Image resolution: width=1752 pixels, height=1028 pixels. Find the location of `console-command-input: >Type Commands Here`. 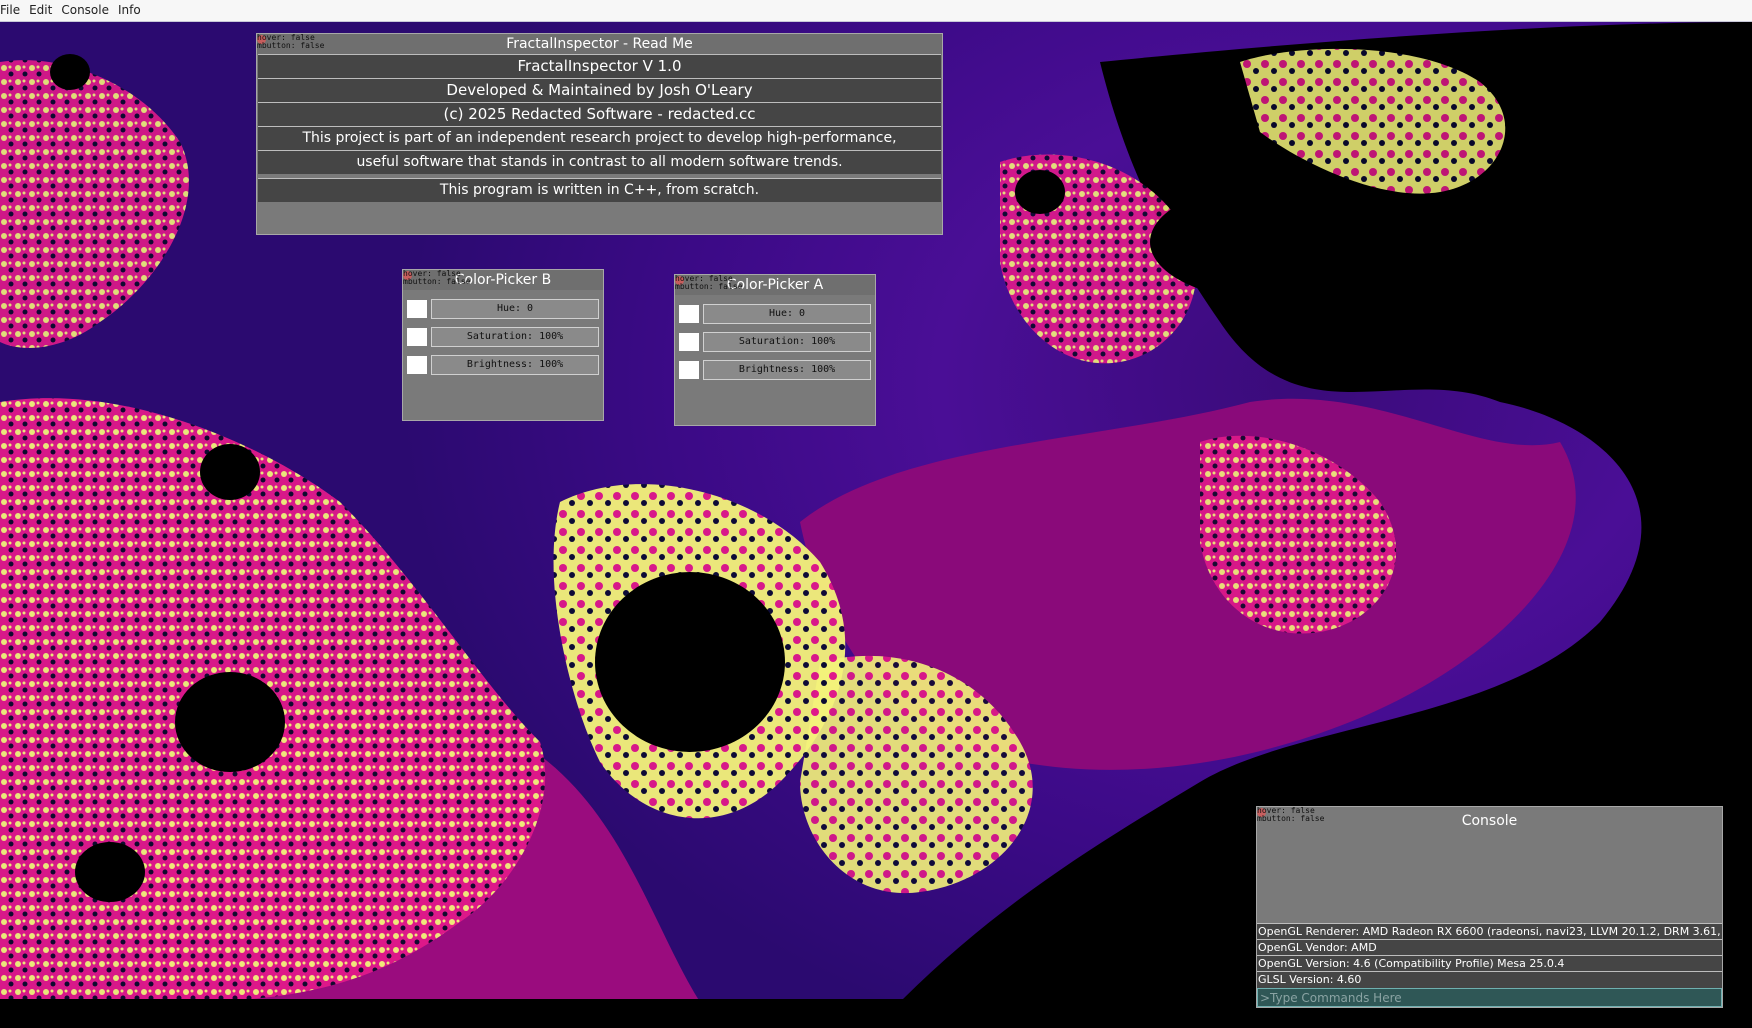

console-command-input: >Type Commands Here is located at coordinates (1489, 997).